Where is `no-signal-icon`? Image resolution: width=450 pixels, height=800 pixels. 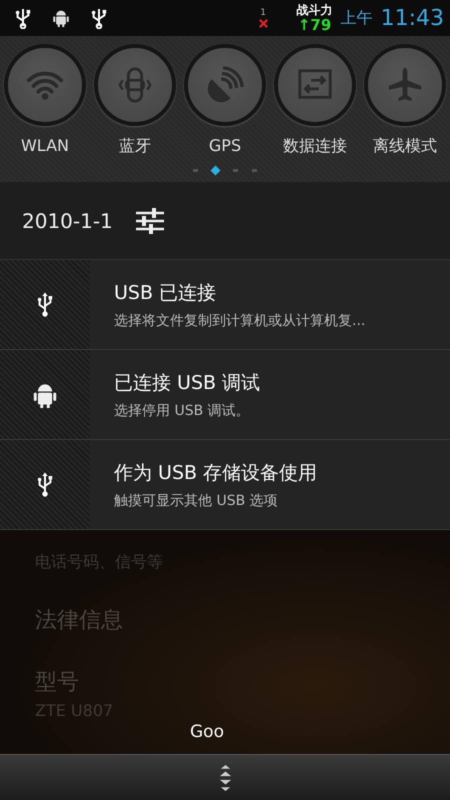
no-signal-icon is located at coordinates (263, 23).